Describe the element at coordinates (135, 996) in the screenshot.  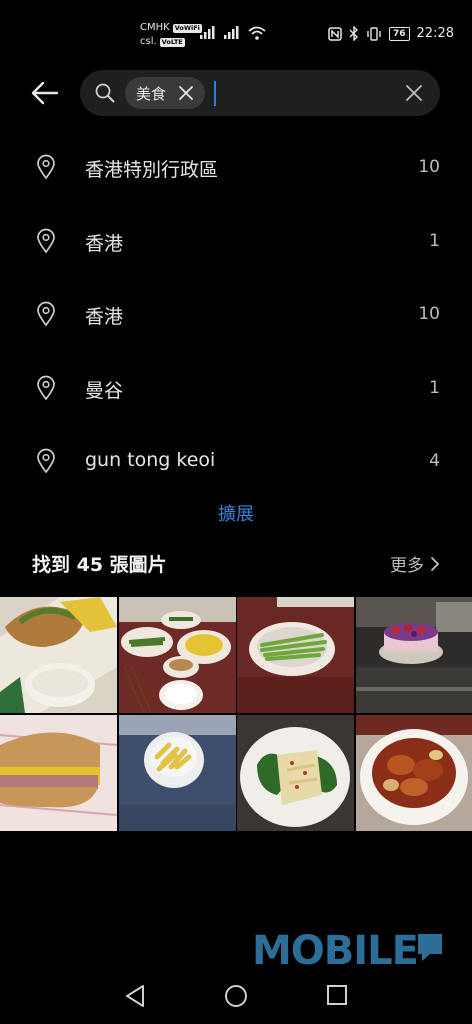
I see `nav-back-icon` at that location.